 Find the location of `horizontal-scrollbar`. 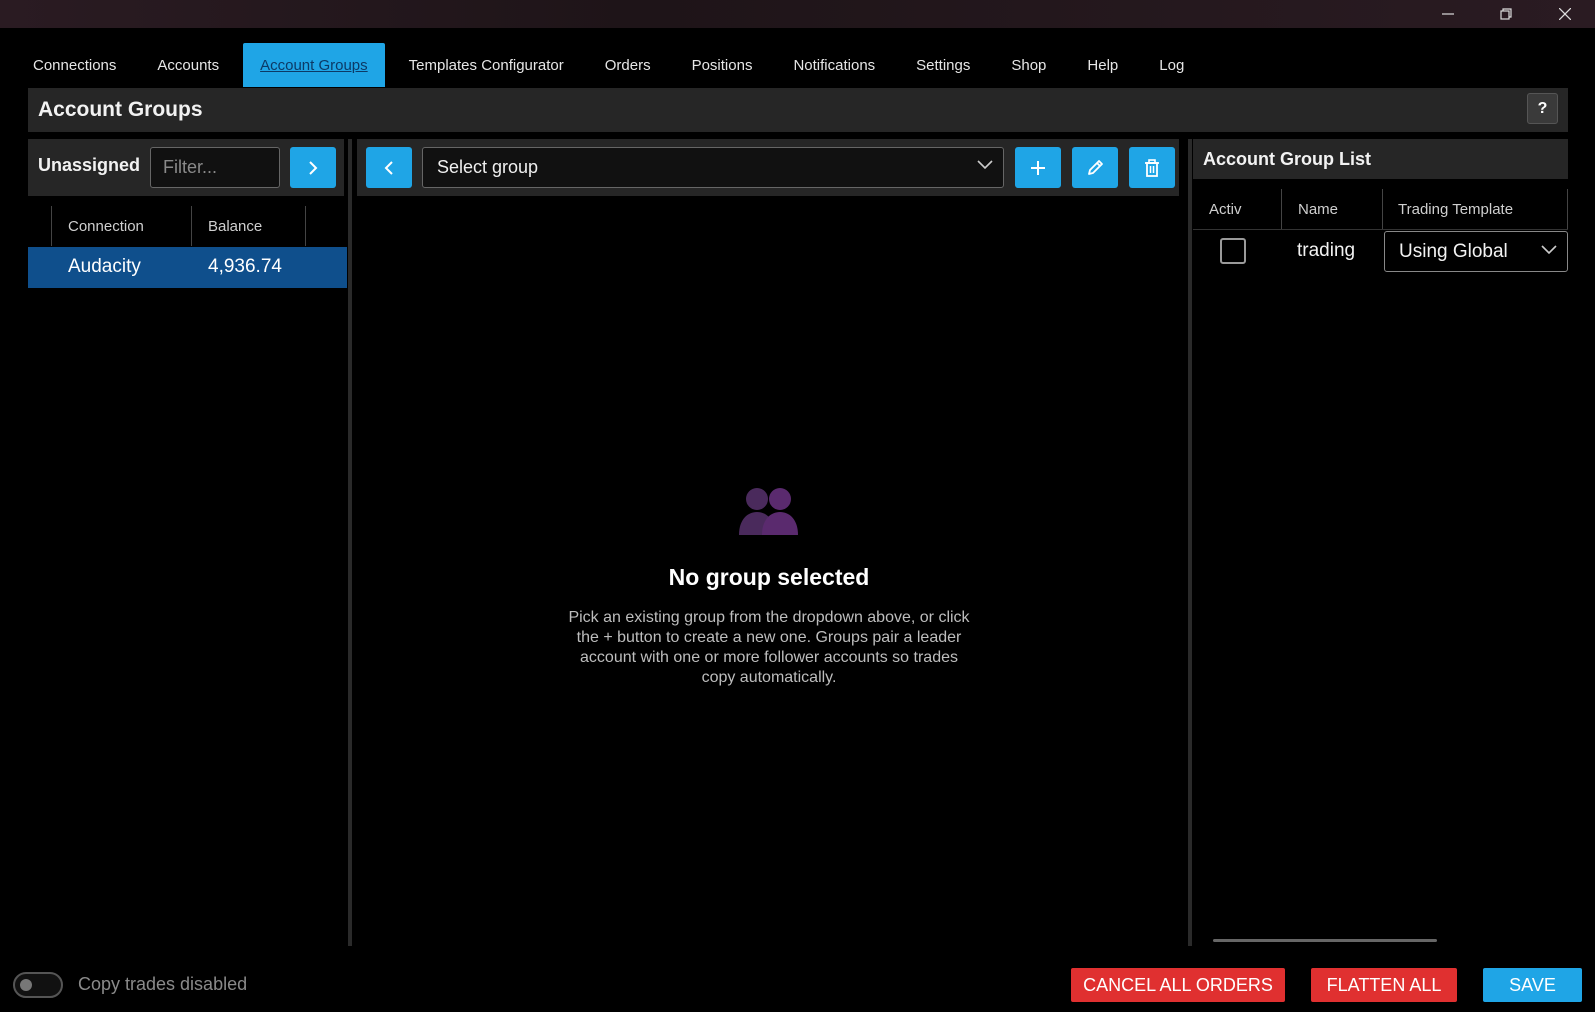

horizontal-scrollbar is located at coordinates (1325, 940).